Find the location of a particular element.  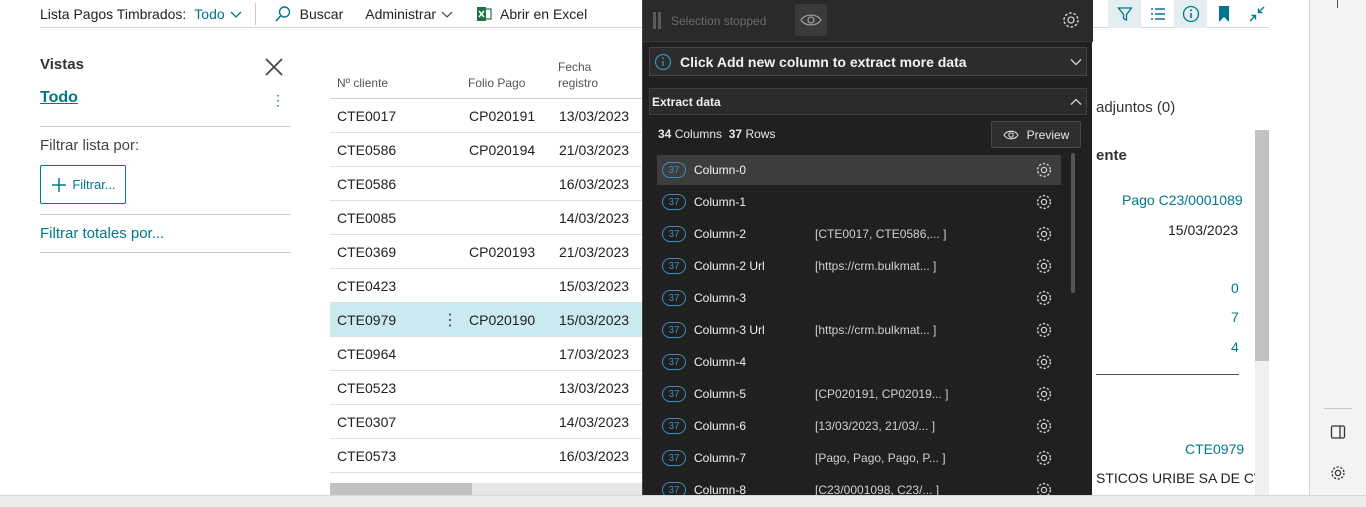

column-item: 37 Column-5 [CP020191, CP02019... ] is located at coordinates (859, 394).